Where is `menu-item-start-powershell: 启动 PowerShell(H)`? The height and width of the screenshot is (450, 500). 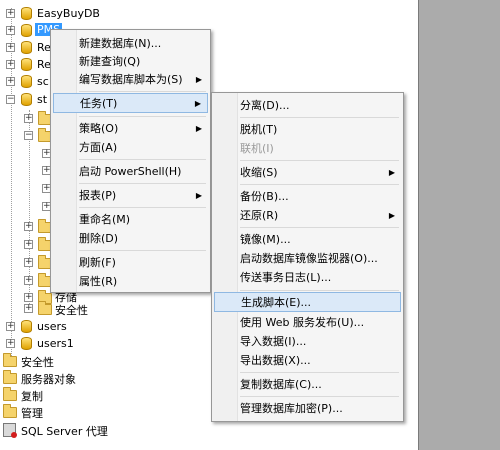
menu-item-start-powershell: 启动 PowerShell(H) is located at coordinates (130, 171).